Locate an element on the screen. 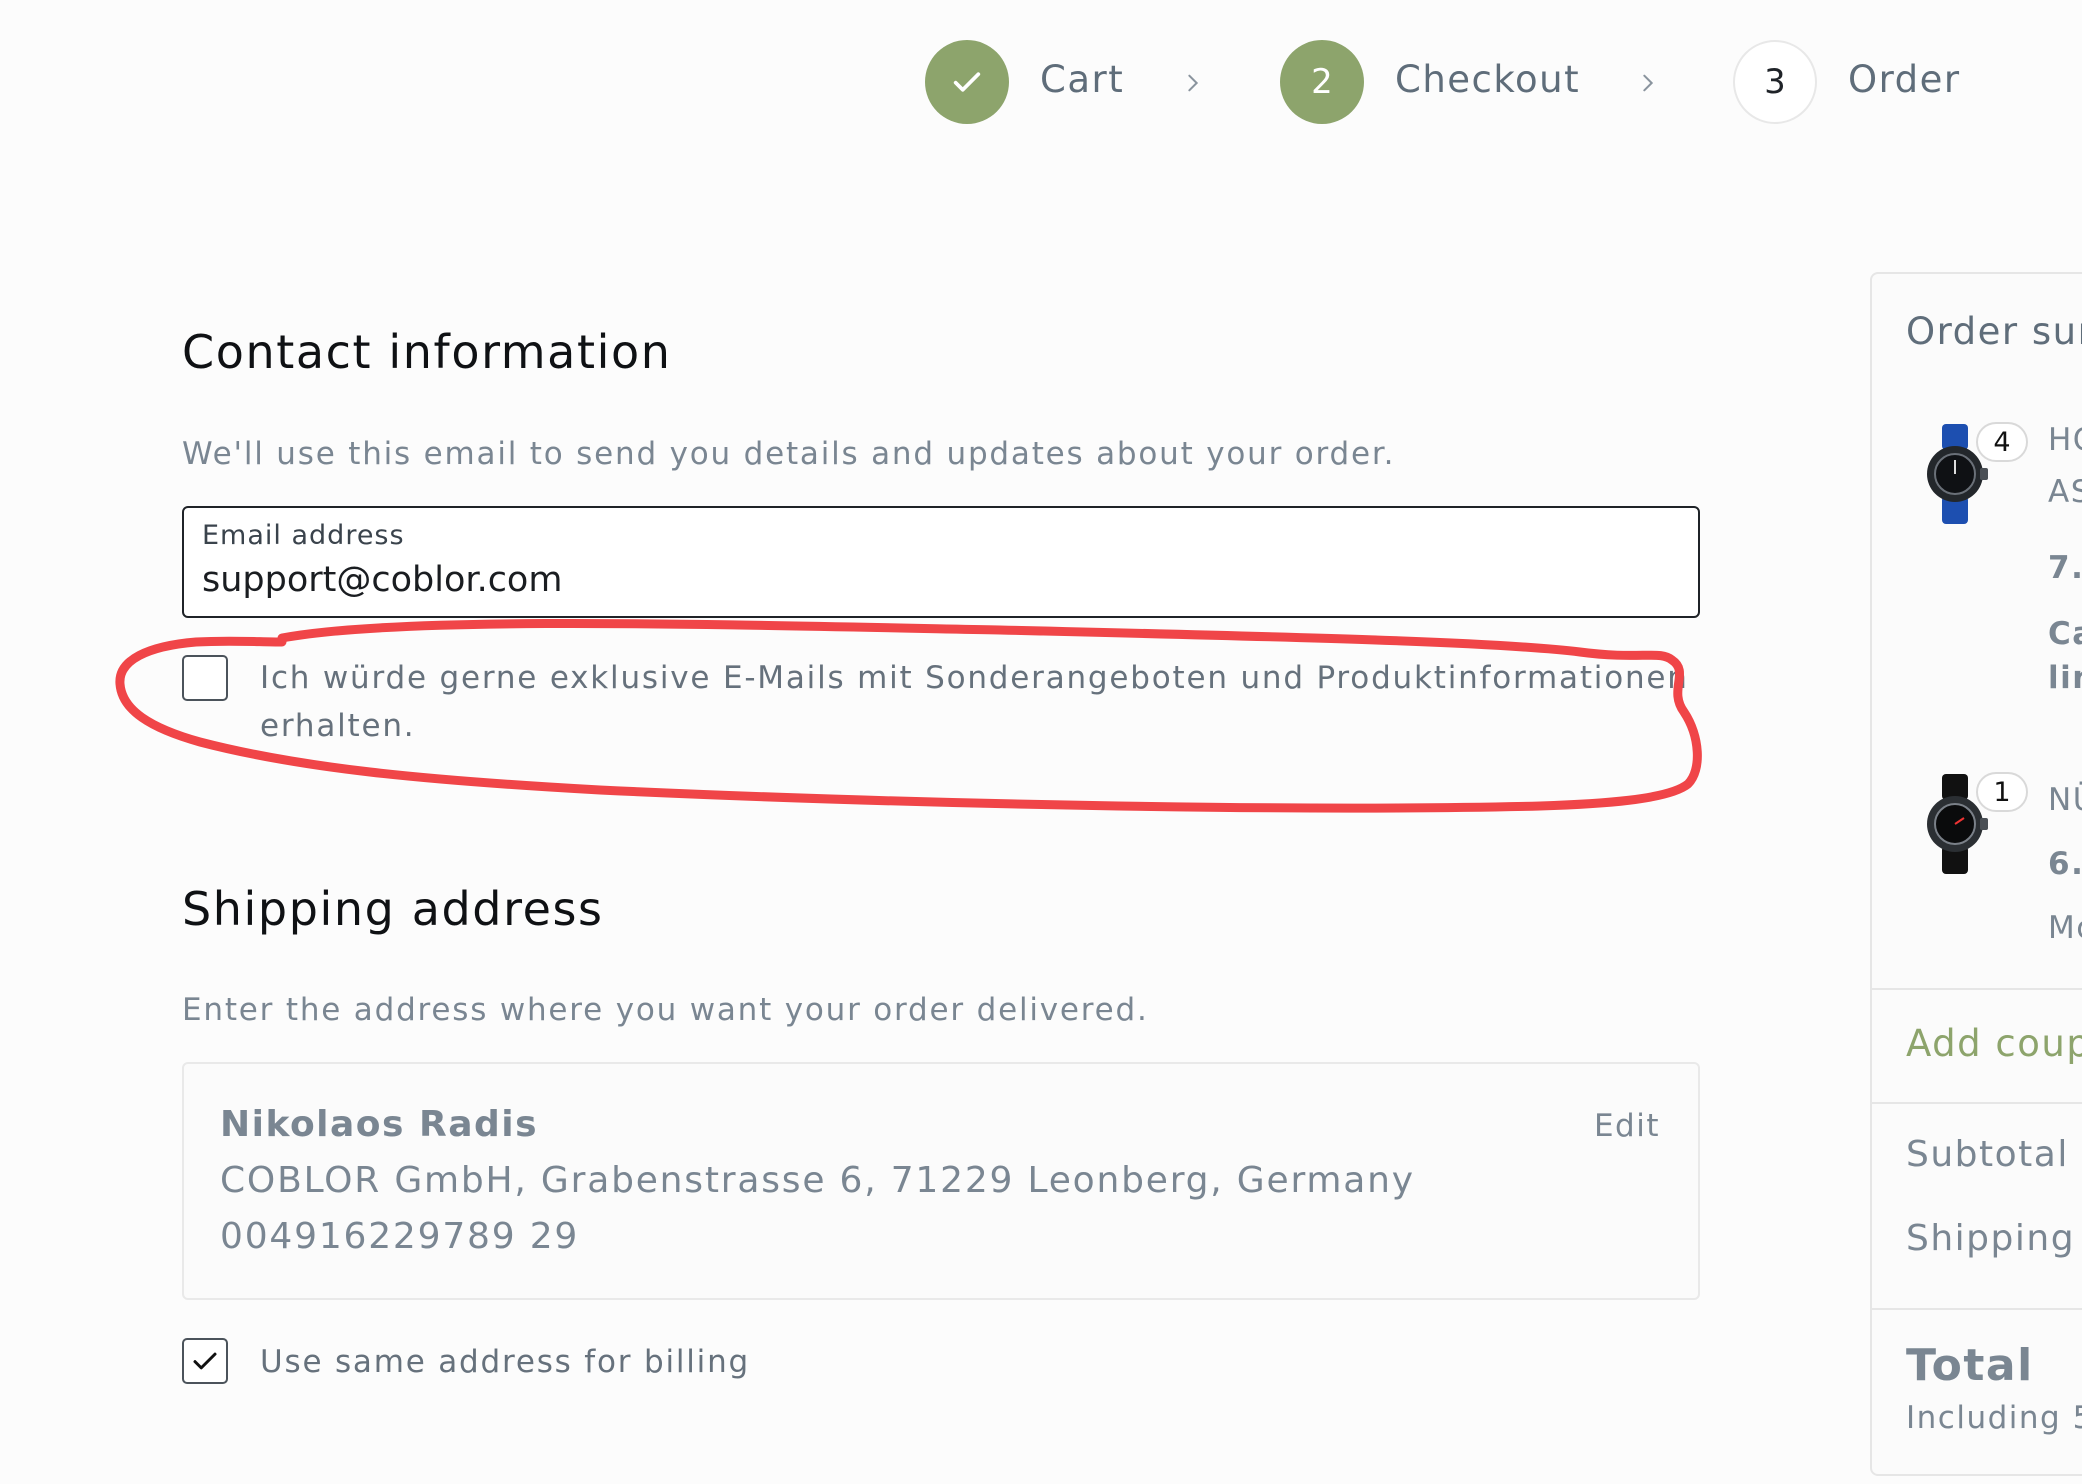 The width and height of the screenshot is (2082, 1484). edit-address-button: Edit is located at coordinates (1627, 1126).